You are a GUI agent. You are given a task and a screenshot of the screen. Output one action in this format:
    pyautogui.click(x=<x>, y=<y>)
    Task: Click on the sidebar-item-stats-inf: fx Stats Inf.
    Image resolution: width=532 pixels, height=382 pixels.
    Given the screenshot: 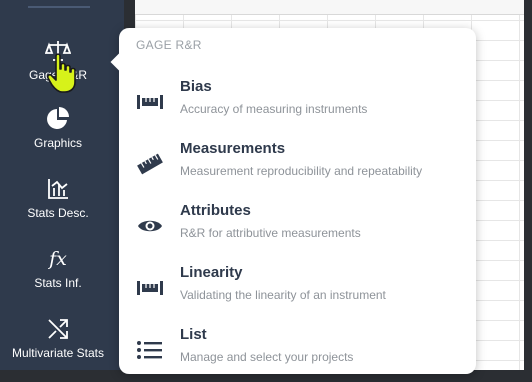 What is the action you would take?
    pyautogui.click(x=58, y=268)
    